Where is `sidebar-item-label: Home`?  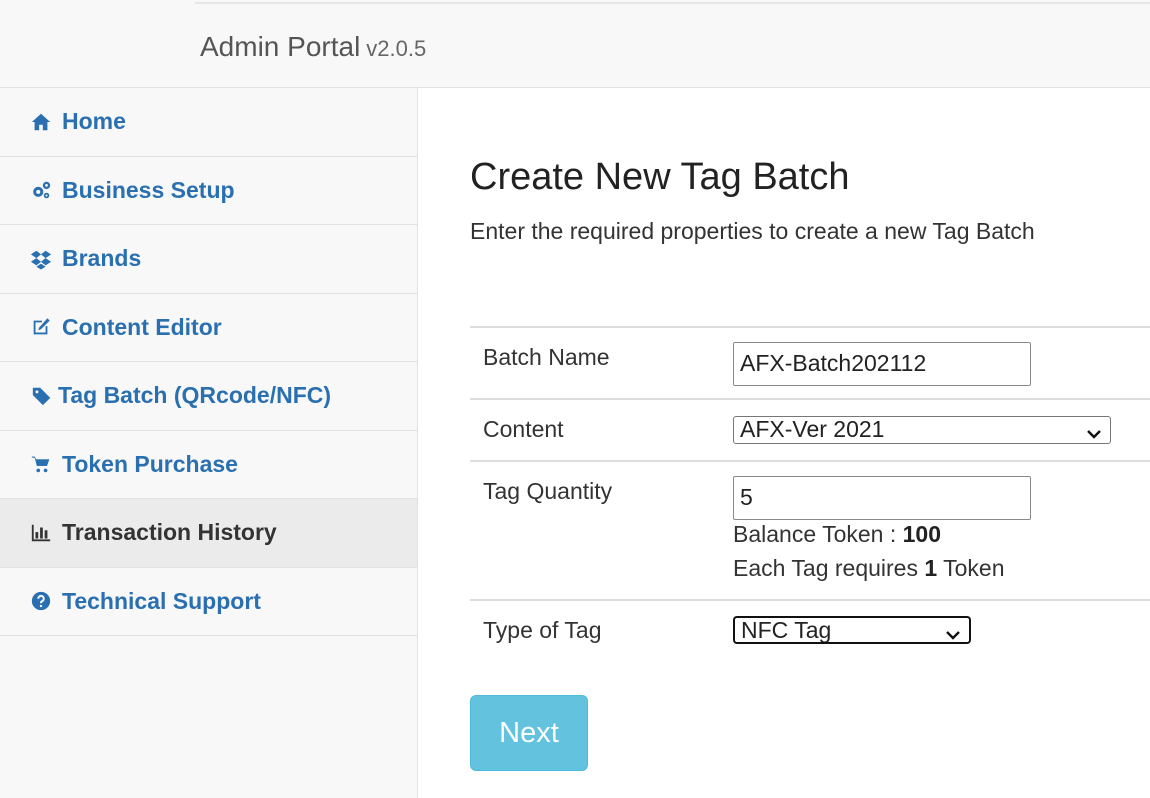
sidebar-item-label: Home is located at coordinates (94, 121).